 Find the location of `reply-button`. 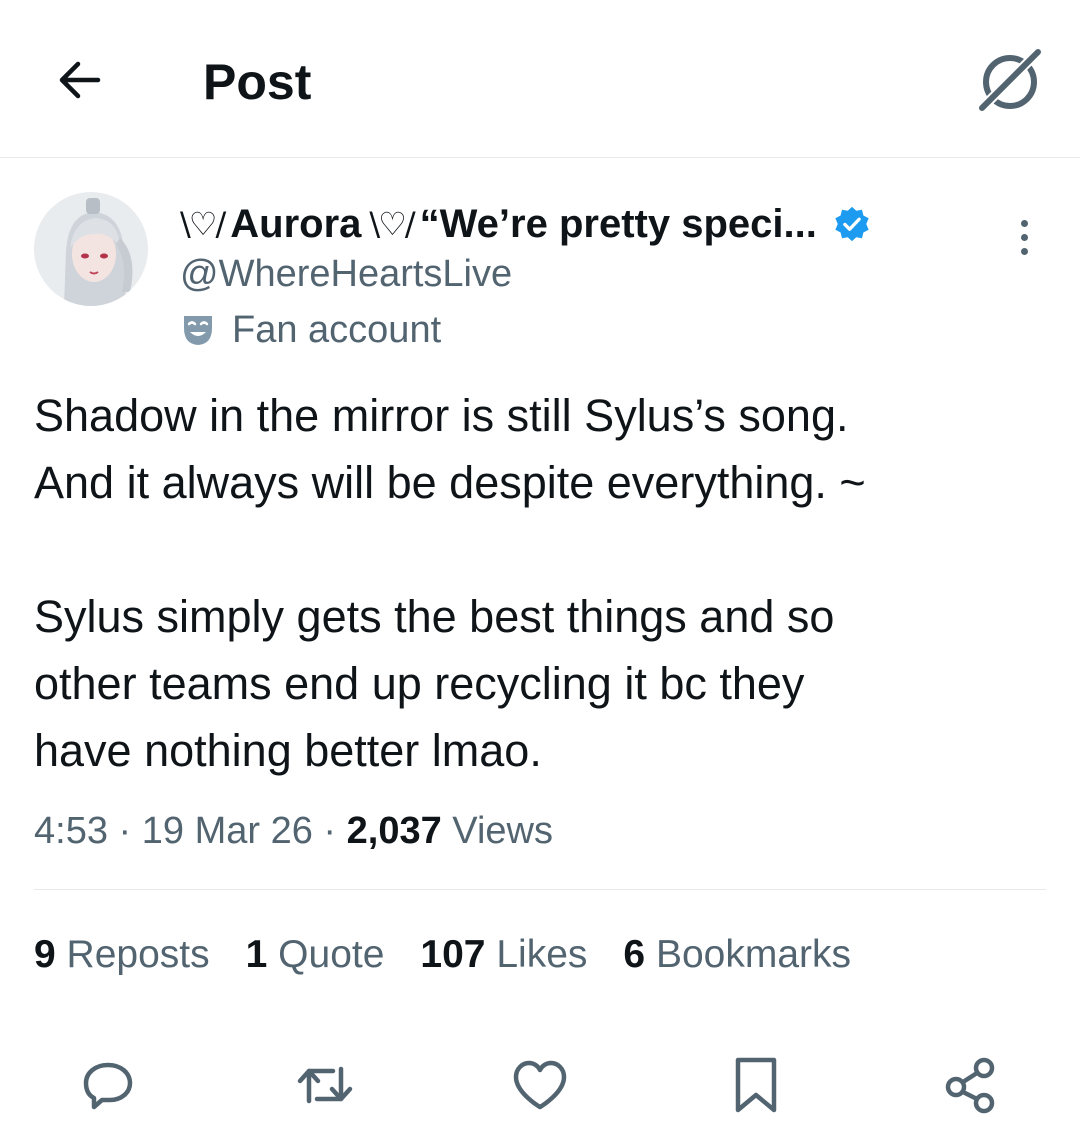

reply-button is located at coordinates (108, 1085).